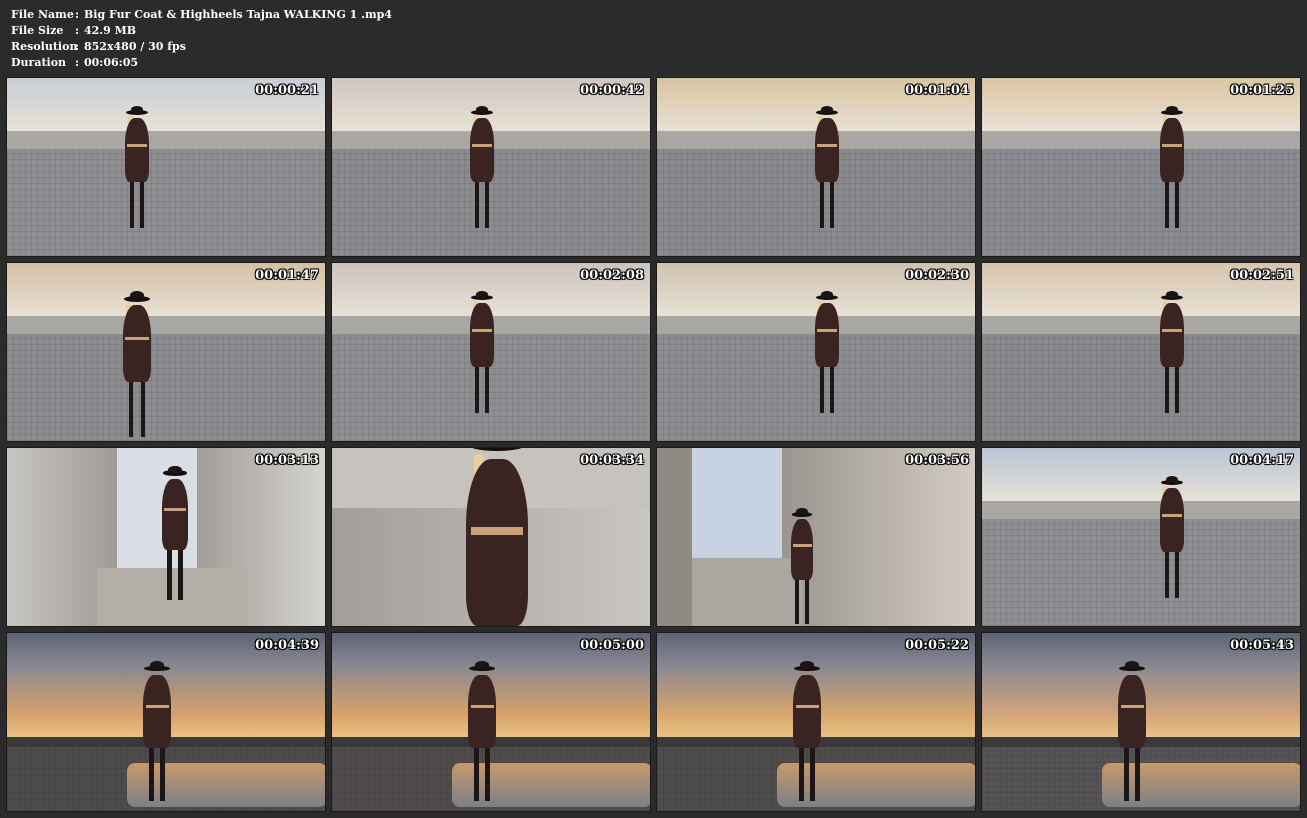  I want to click on video-thumbnail: 00:05:22, so click(816, 722).